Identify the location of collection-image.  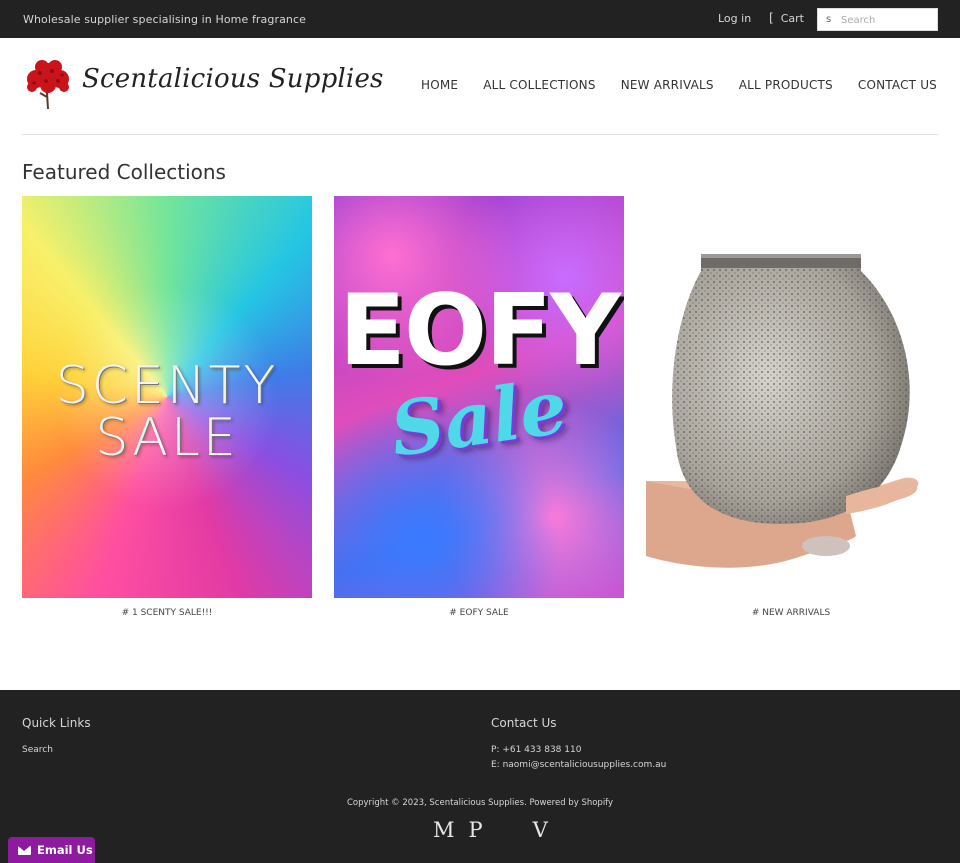
(791, 397).